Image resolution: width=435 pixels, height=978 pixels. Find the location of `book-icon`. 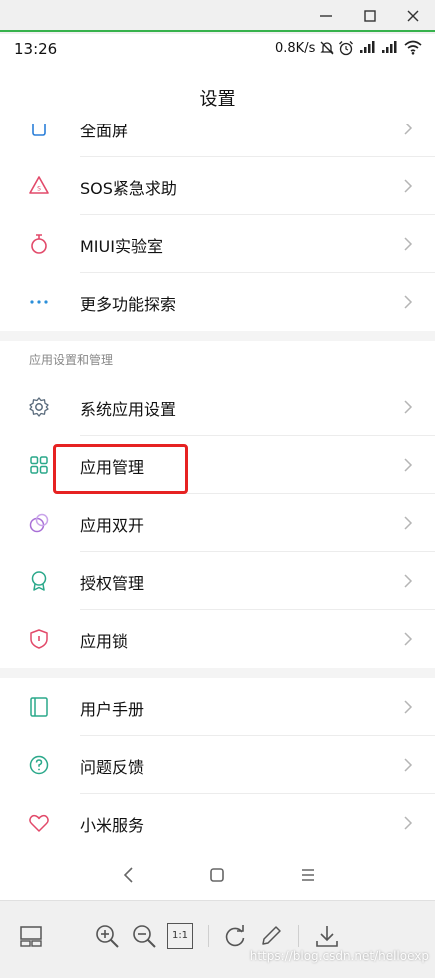

book-icon is located at coordinates (39, 707).